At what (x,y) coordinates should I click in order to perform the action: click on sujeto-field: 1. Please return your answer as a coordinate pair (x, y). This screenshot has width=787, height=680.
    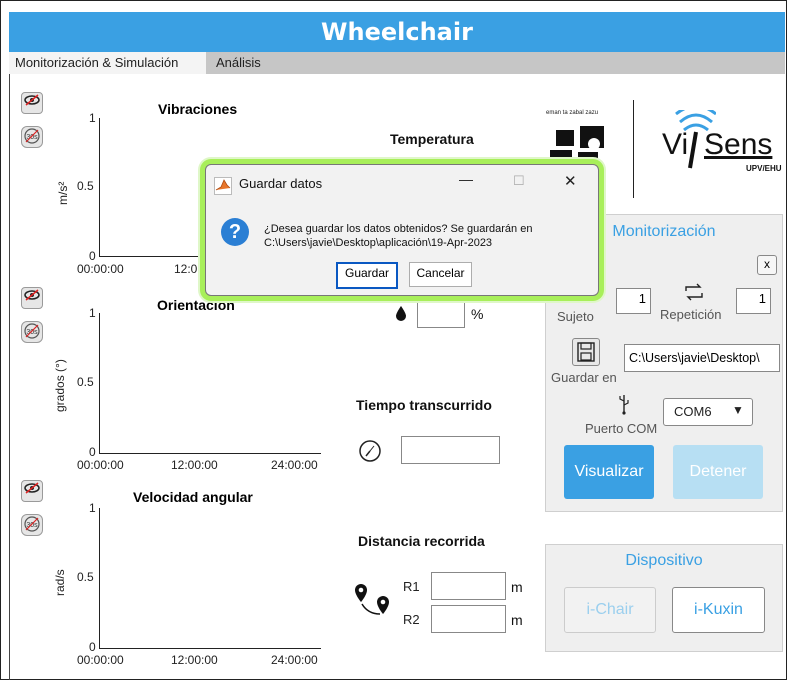
    Looking at the image, I should click on (633, 301).